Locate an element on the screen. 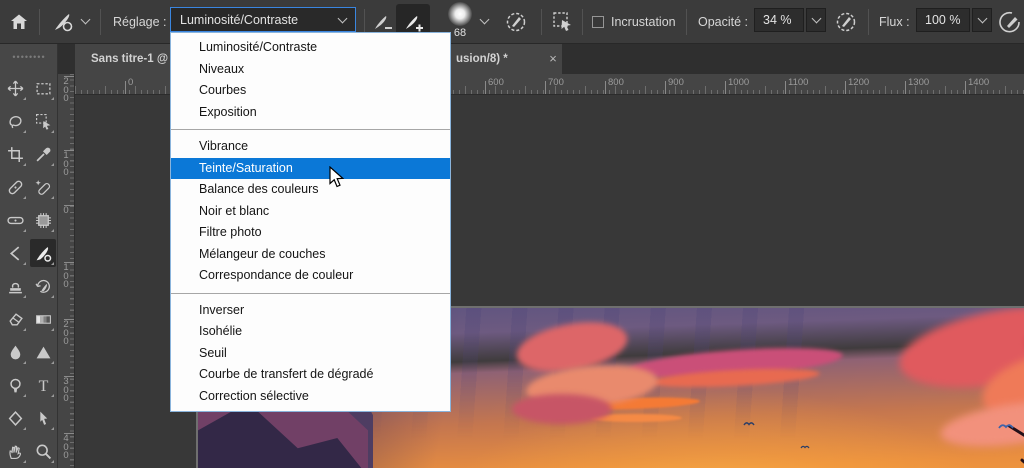 This screenshot has width=1024, height=468. menu-item-isohelie: Isohélie is located at coordinates (310, 332).